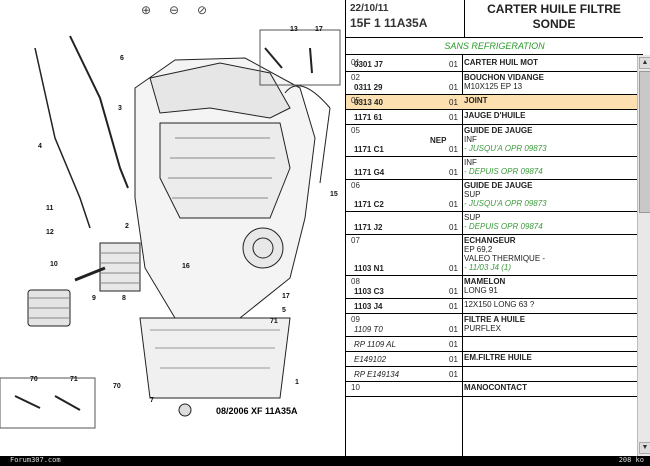  Describe the element at coordinates (274, 321) in the screenshot. I see `callout-71a: 71` at that location.